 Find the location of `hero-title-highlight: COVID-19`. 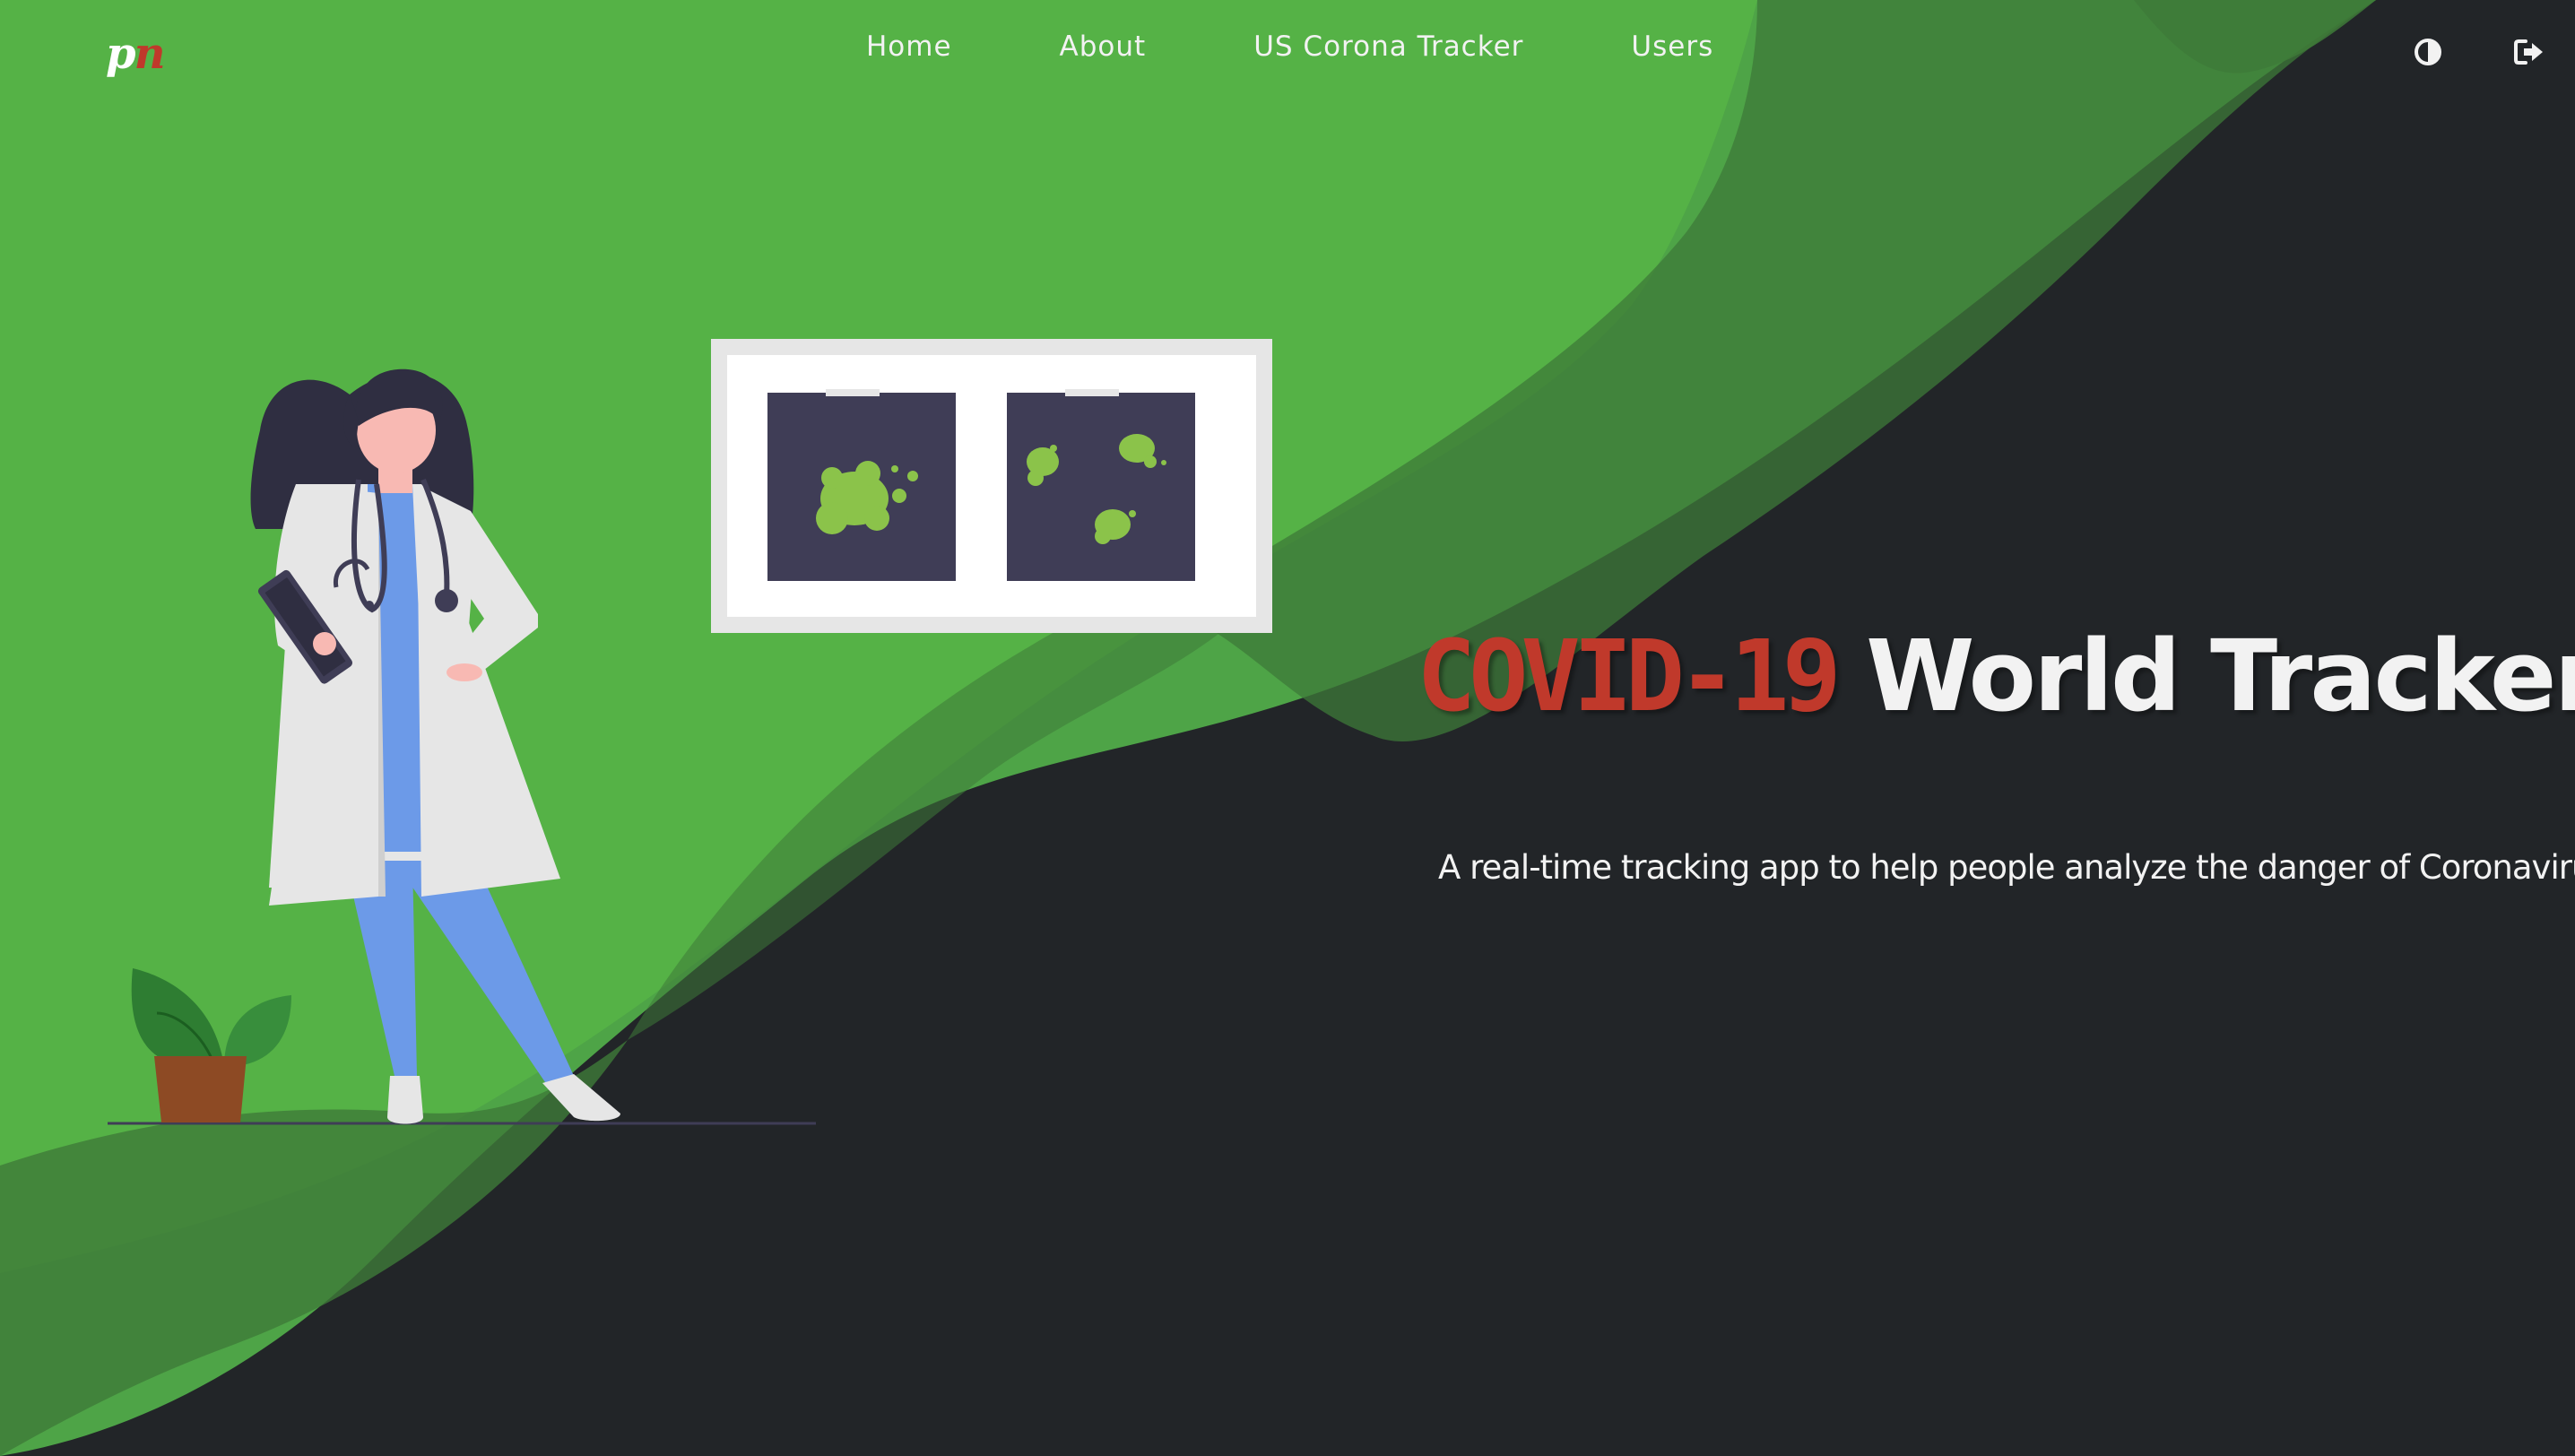

hero-title-highlight: COVID-19 is located at coordinates (1629, 676).